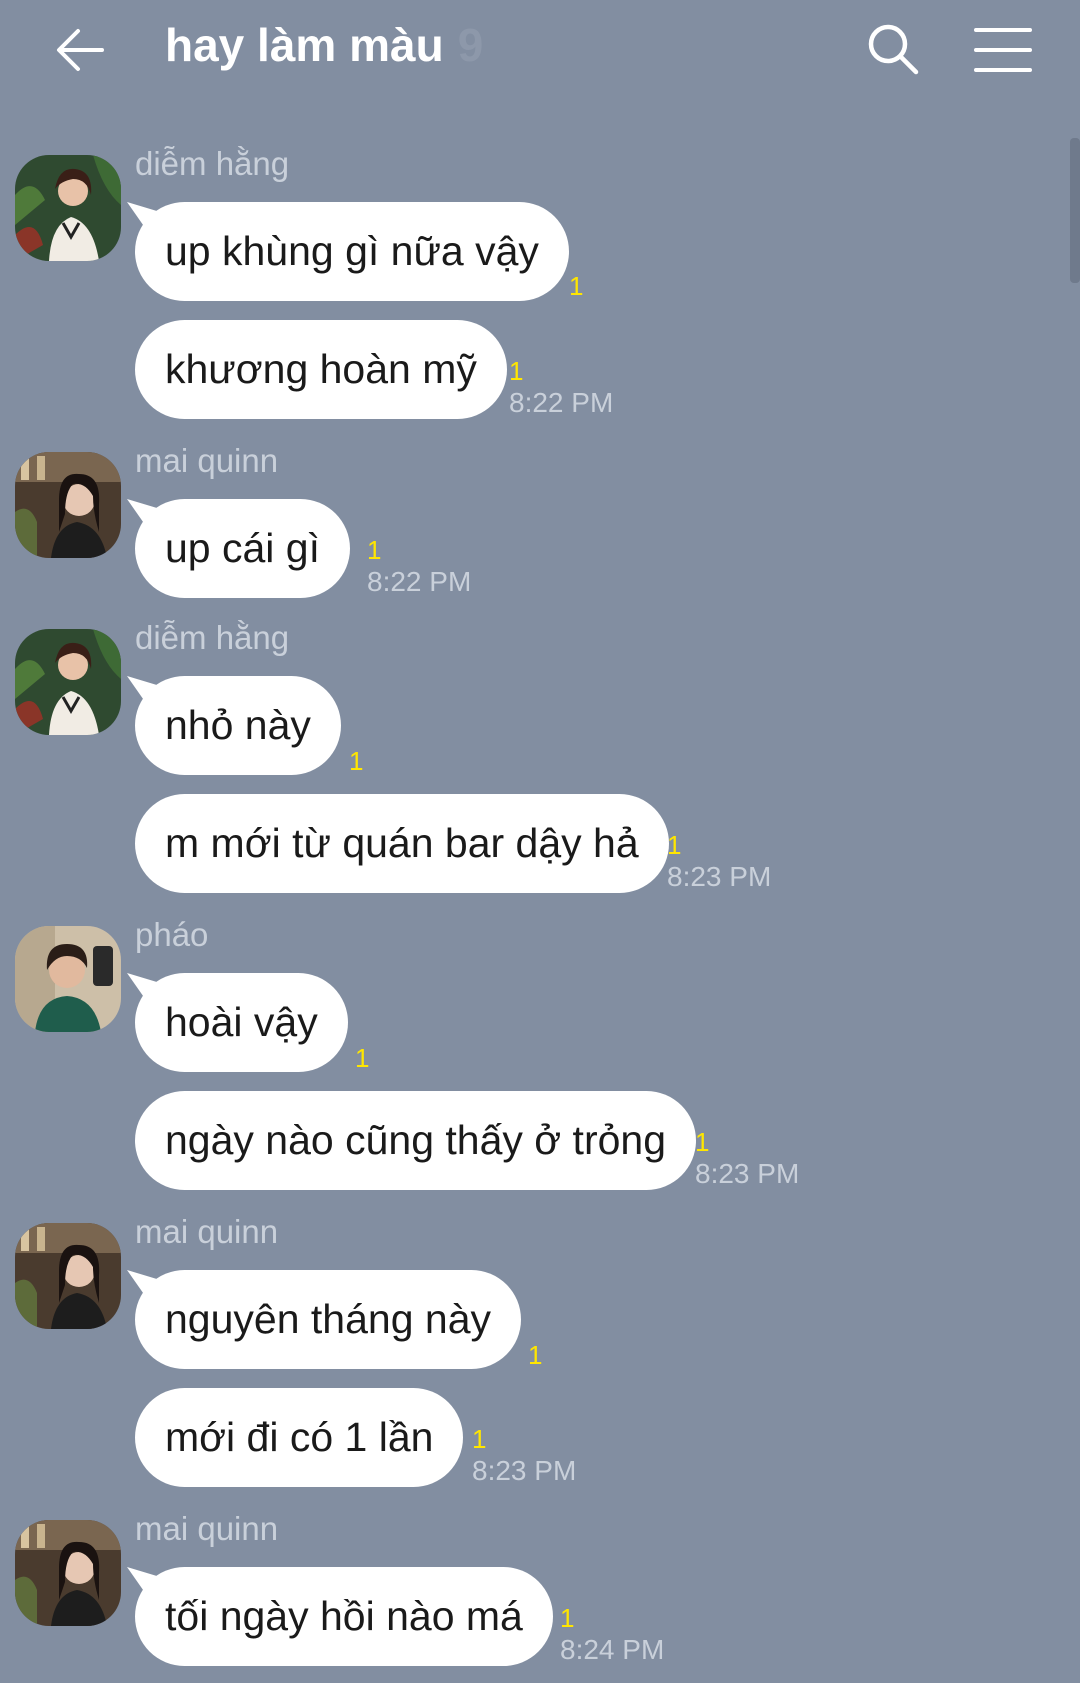 This screenshot has width=1080, height=1683. I want to click on menu-button, so click(1003, 50).